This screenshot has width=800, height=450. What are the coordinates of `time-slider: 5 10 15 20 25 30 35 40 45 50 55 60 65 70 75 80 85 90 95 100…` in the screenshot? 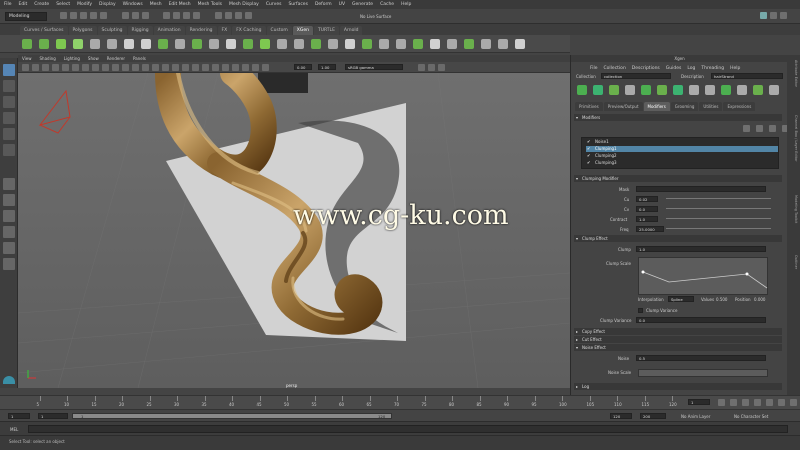 It's located at (400, 402).